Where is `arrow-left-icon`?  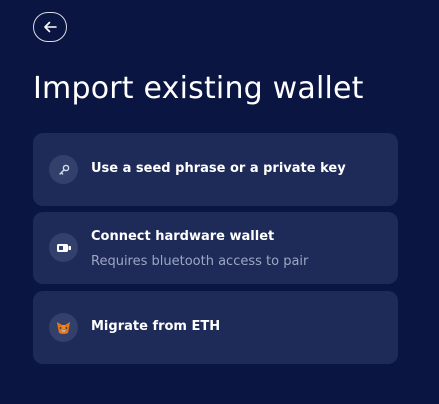 arrow-left-icon is located at coordinates (50, 27).